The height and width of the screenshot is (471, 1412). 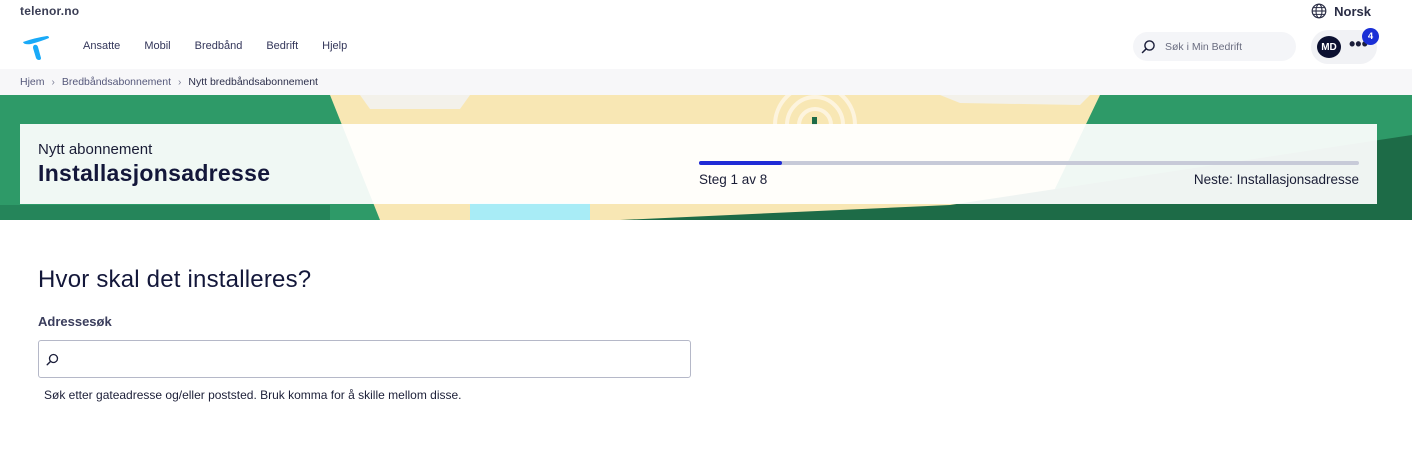 I want to click on breadcrumb-item-bredbandsabonnement: Bredbåndsabonnement, so click(x=116, y=82).